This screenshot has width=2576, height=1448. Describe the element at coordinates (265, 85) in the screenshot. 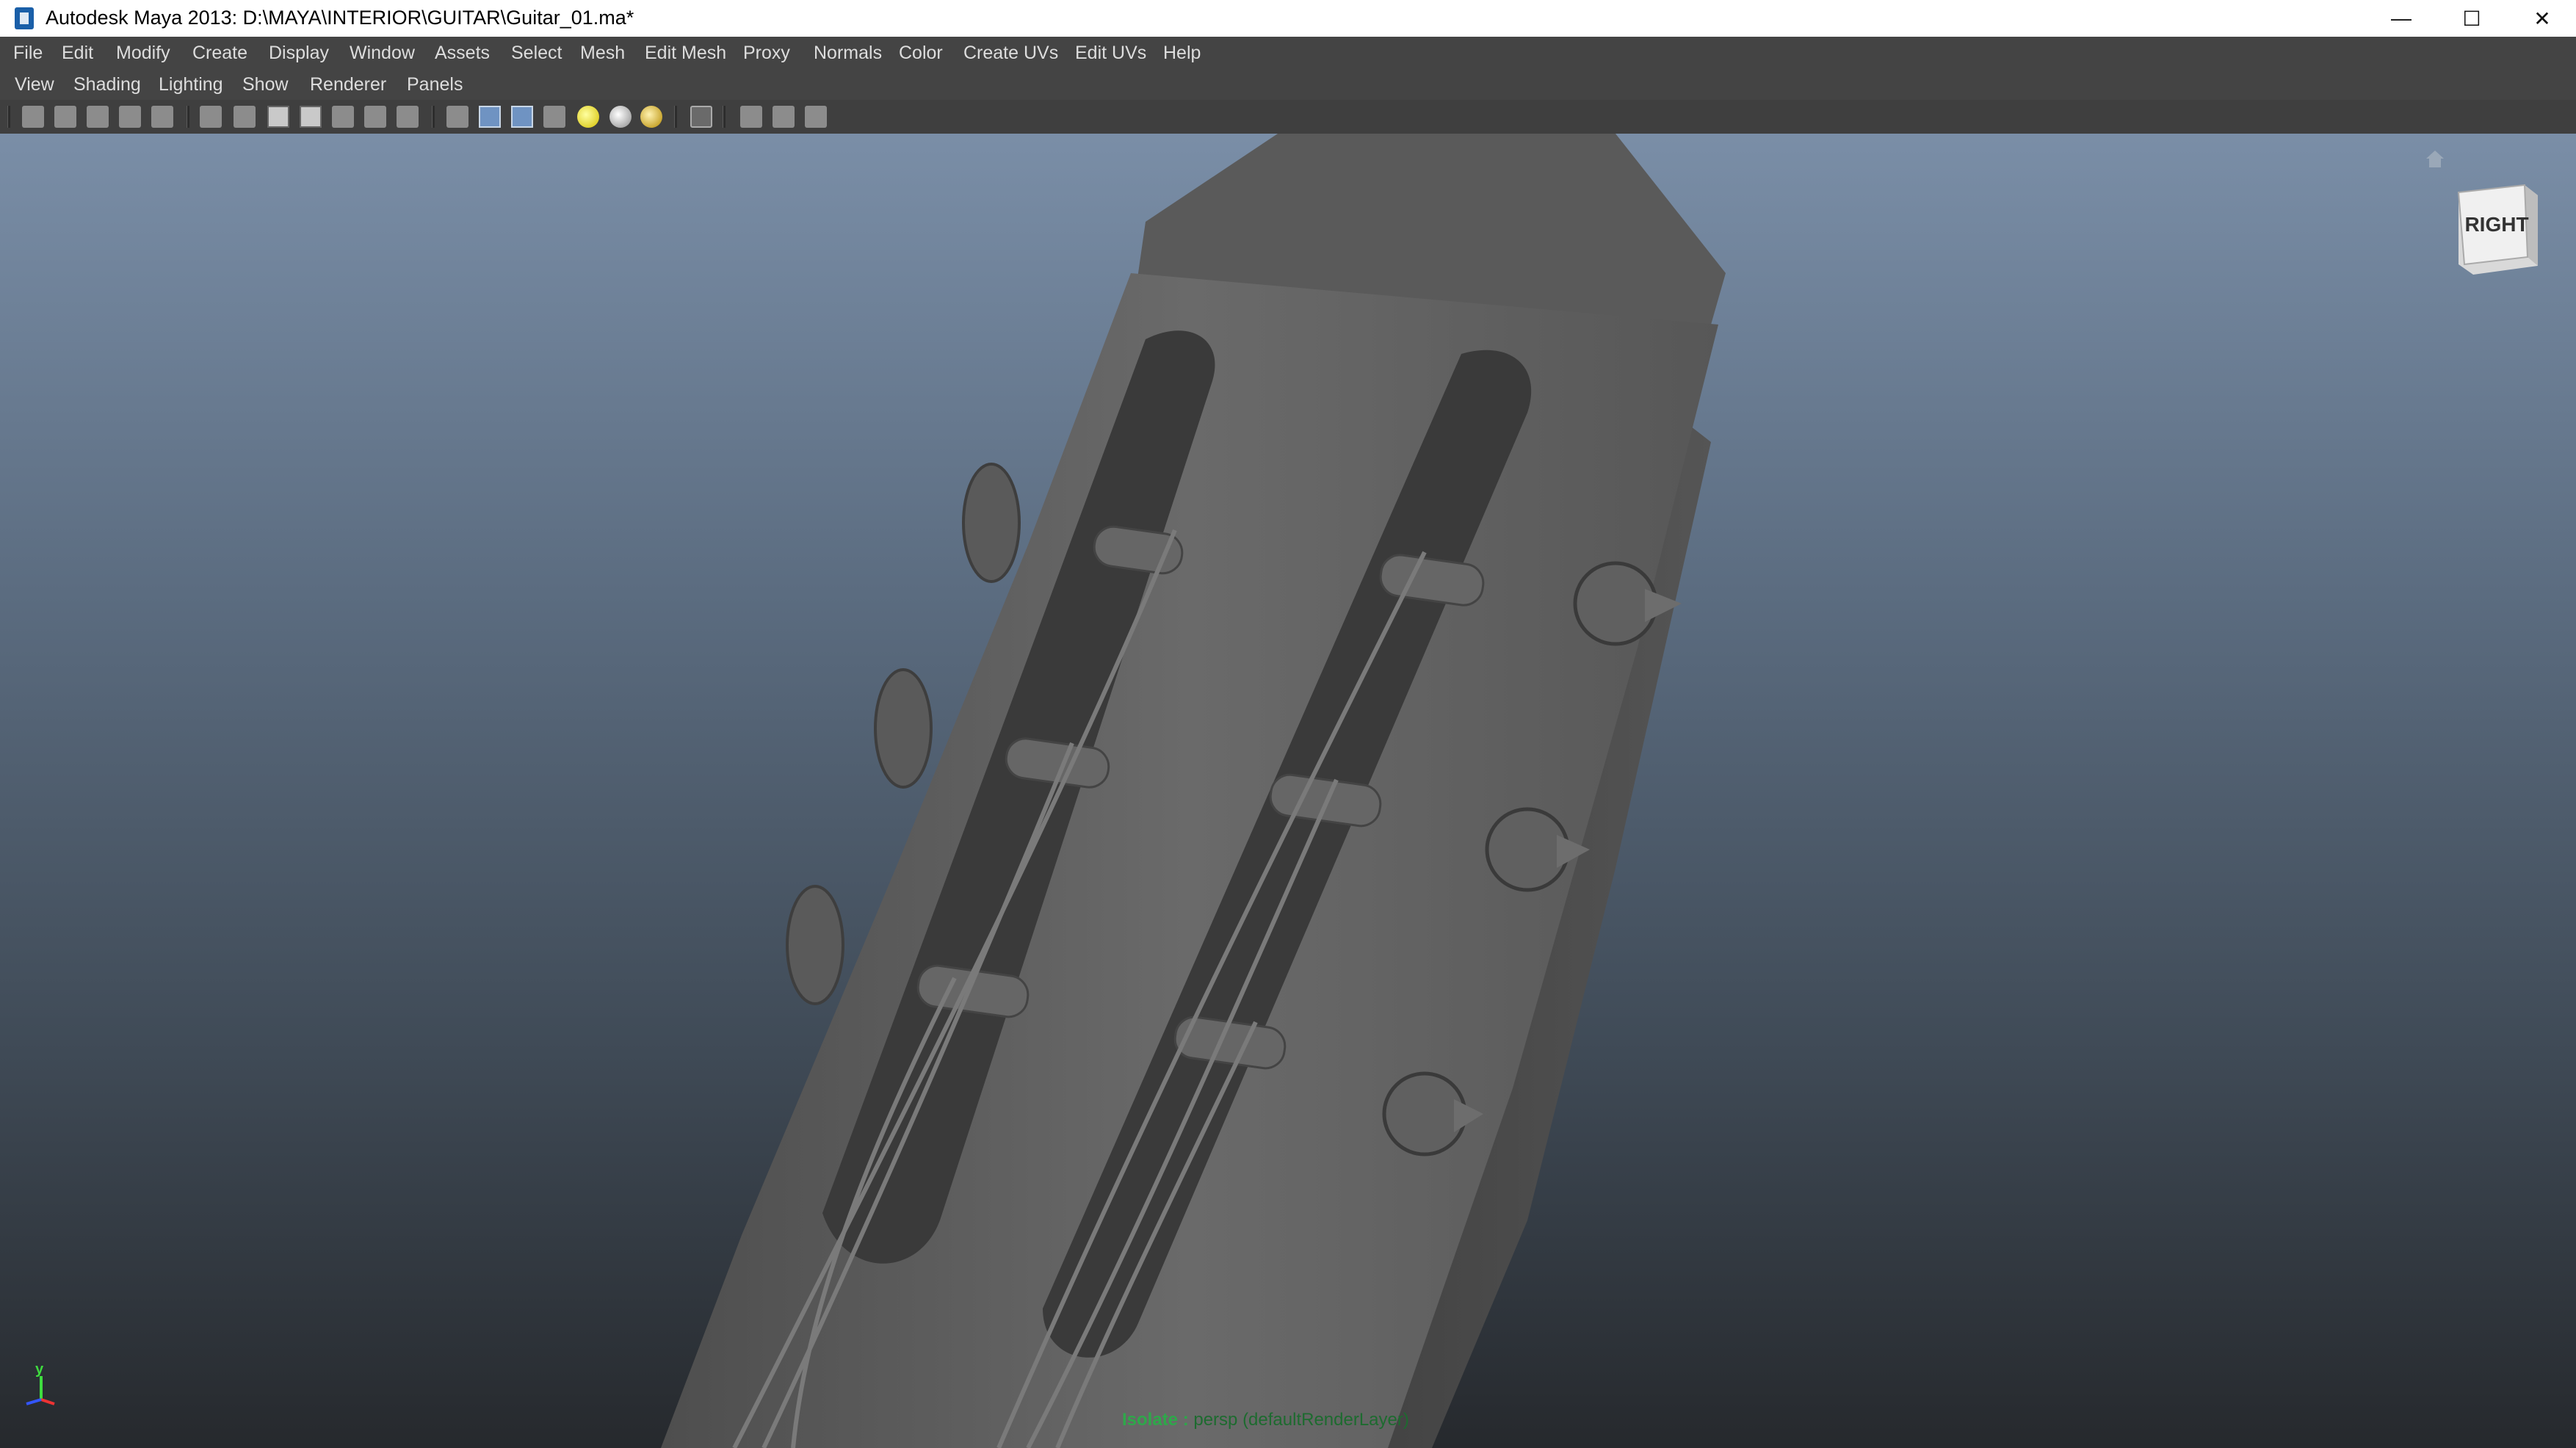

I see `panel-menu-show: Show` at that location.